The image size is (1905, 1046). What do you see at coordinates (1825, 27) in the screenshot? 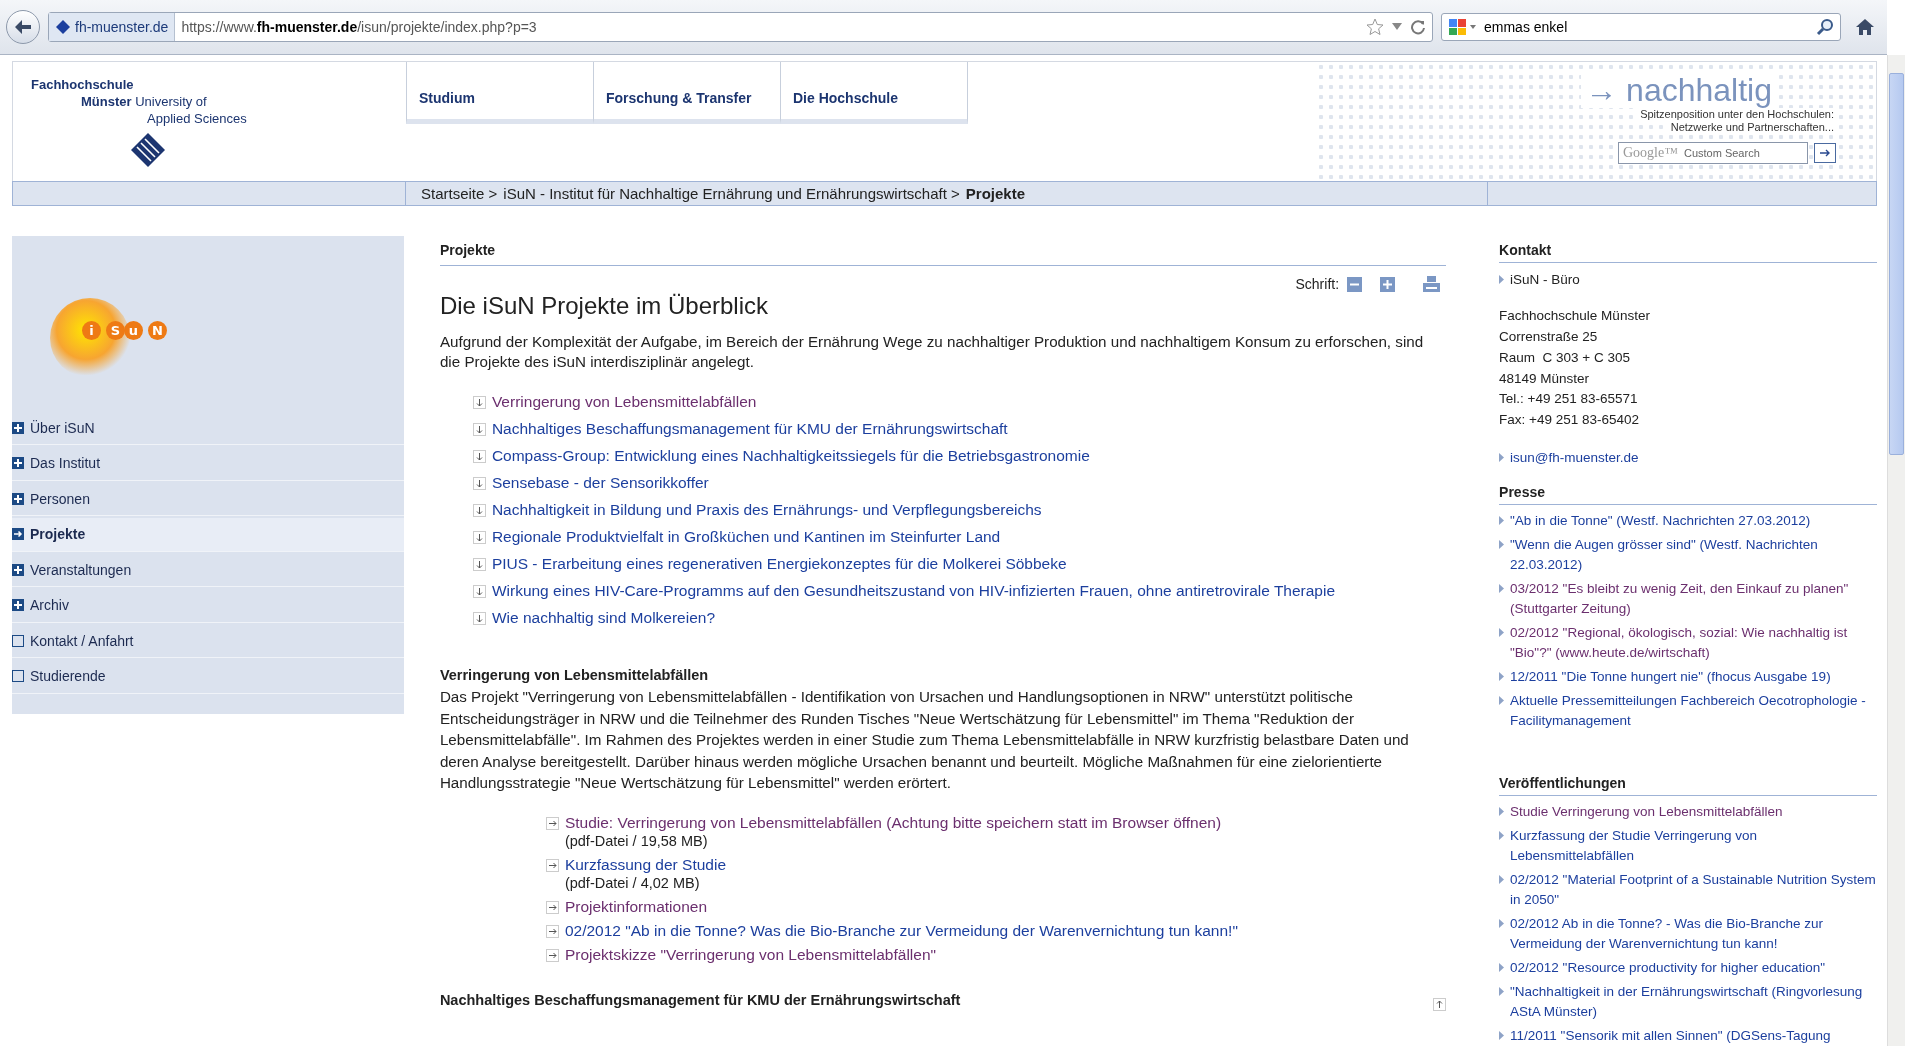
I see `search-icon` at bounding box center [1825, 27].